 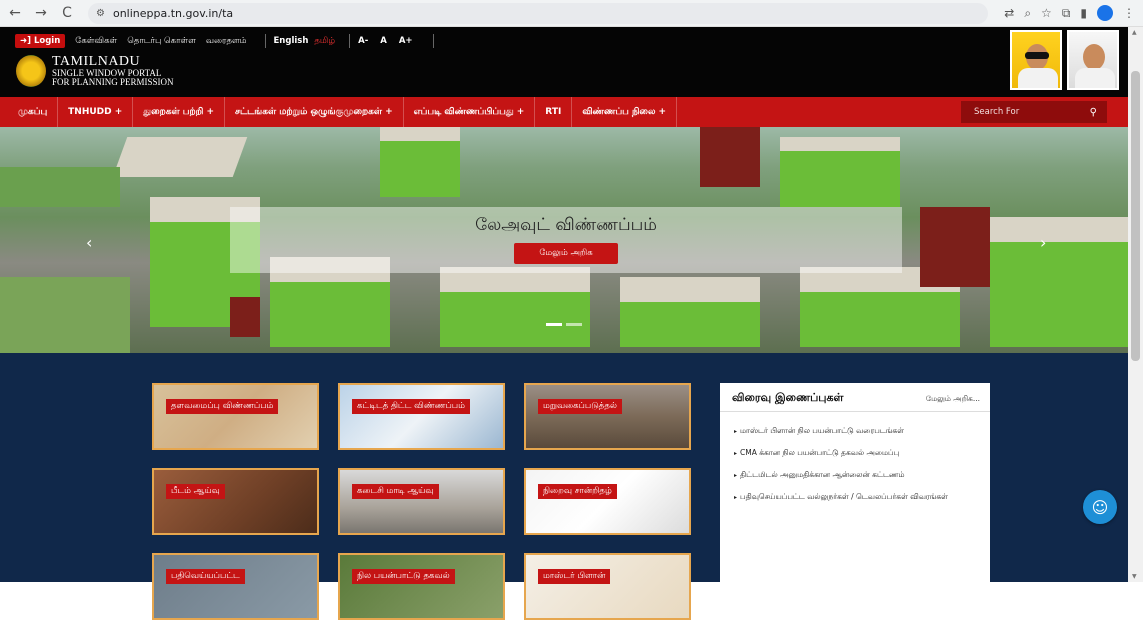 What do you see at coordinates (235, 416) in the screenshot?
I see `service-tile-layout: தளவமைப்பு விண்ணப்பம்` at bounding box center [235, 416].